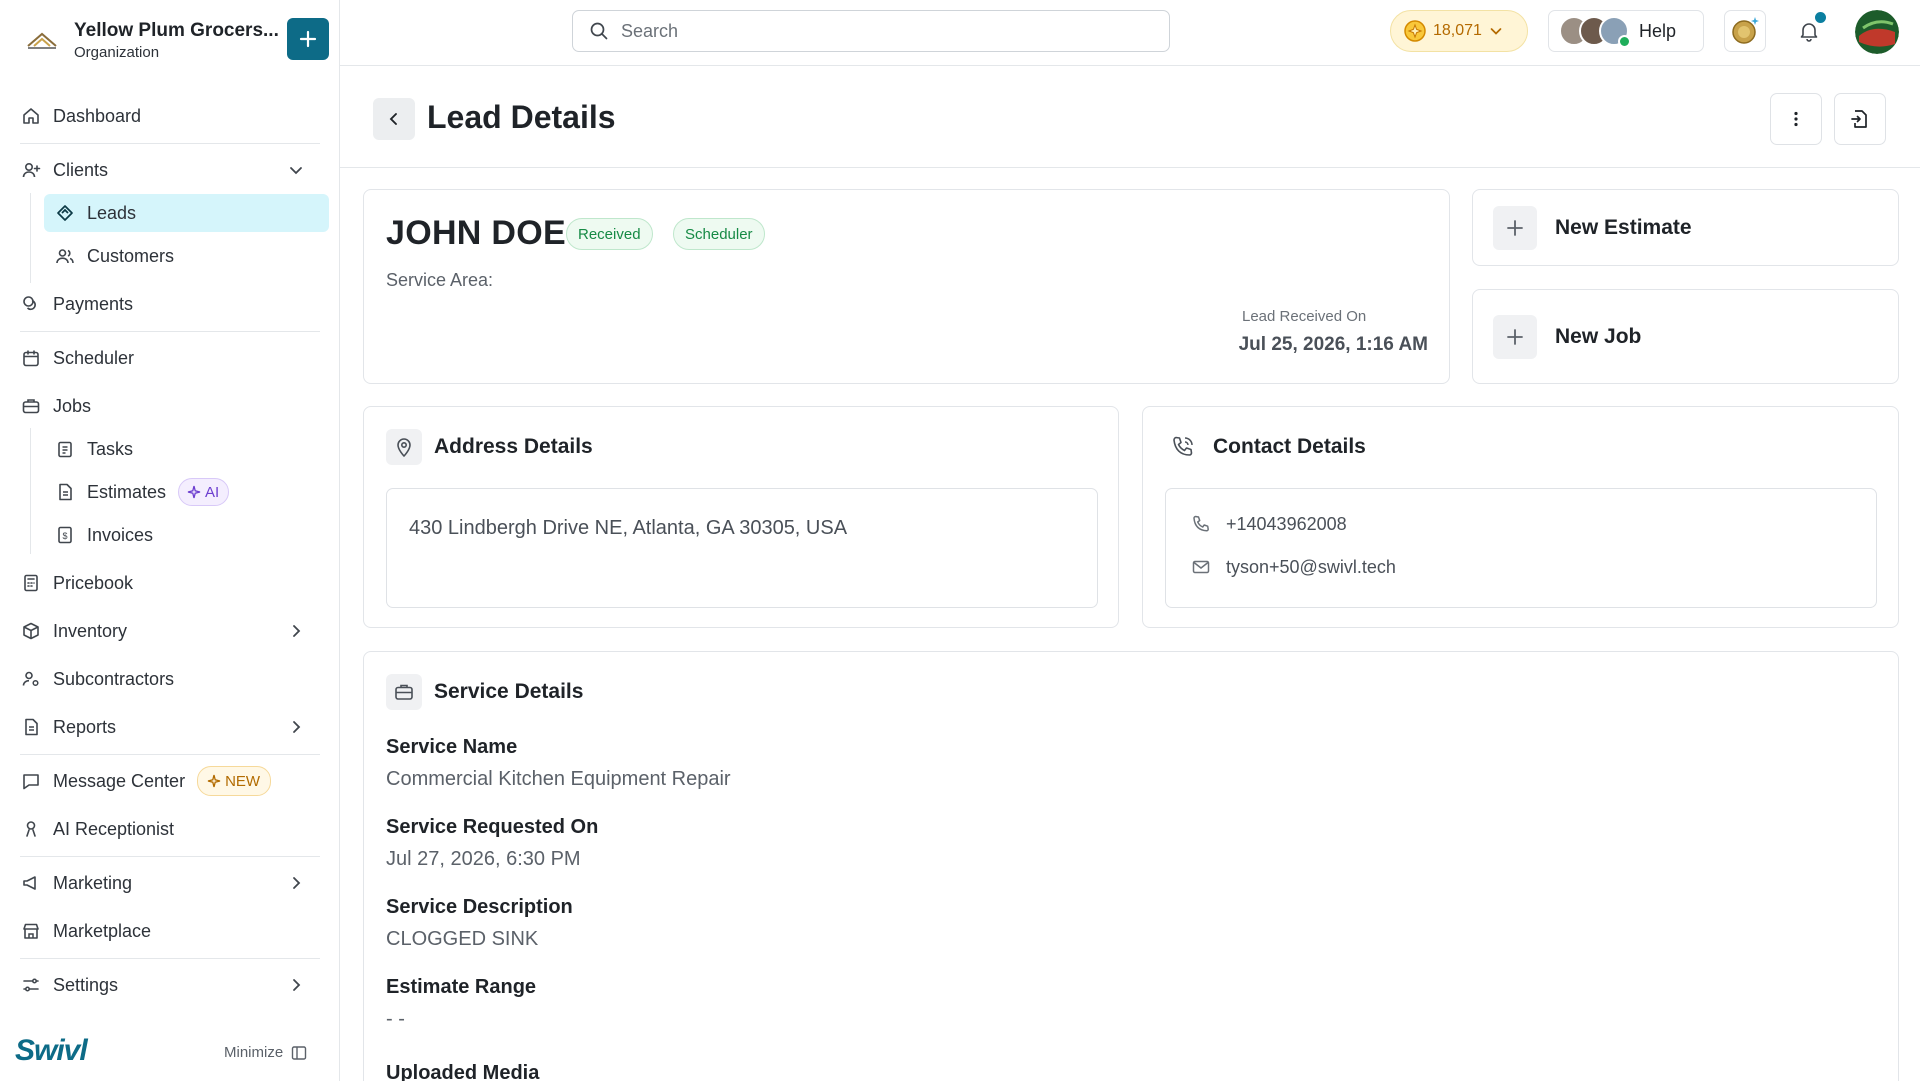 This screenshot has width=1920, height=1081. I want to click on ai-coin-icon, so click(1745, 30).